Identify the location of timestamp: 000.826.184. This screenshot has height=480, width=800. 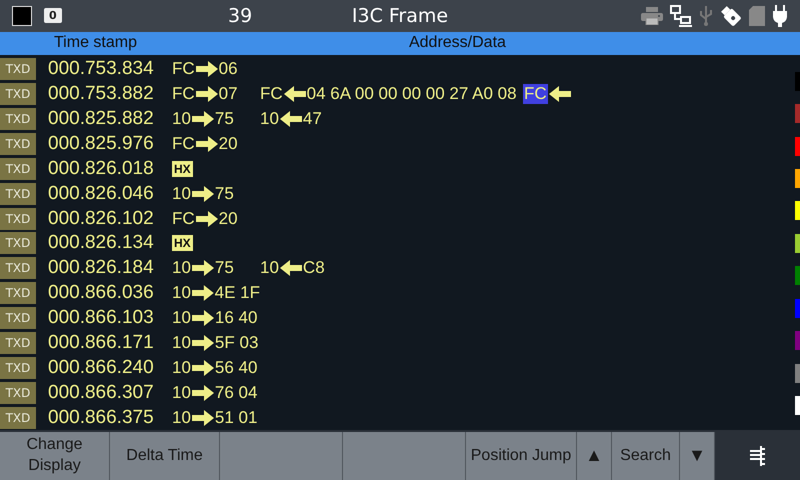
(101, 268).